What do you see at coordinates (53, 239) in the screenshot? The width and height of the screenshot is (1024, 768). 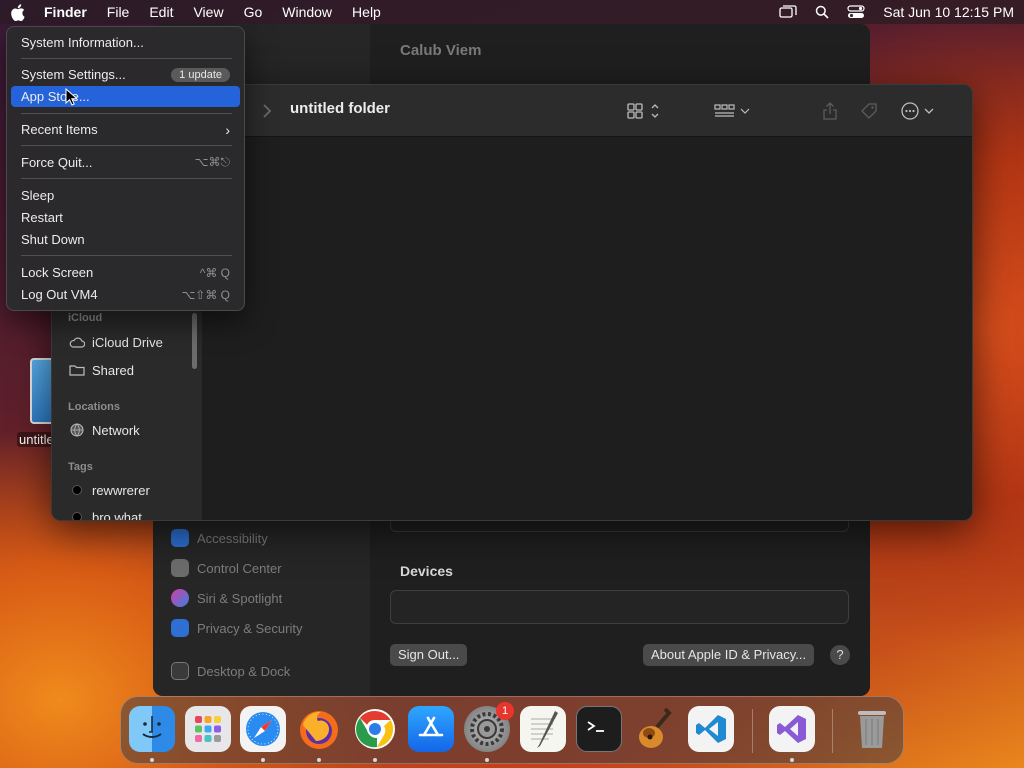 I see `menu-item-label: Shut Down` at bounding box center [53, 239].